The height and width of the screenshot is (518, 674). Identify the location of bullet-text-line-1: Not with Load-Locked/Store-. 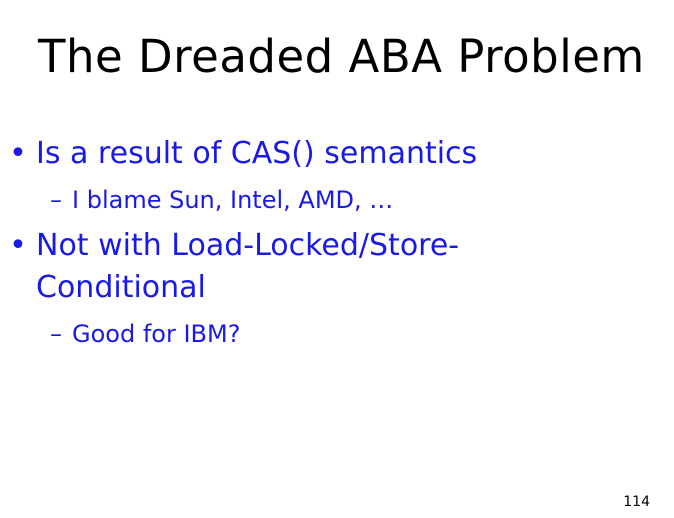
(248, 245).